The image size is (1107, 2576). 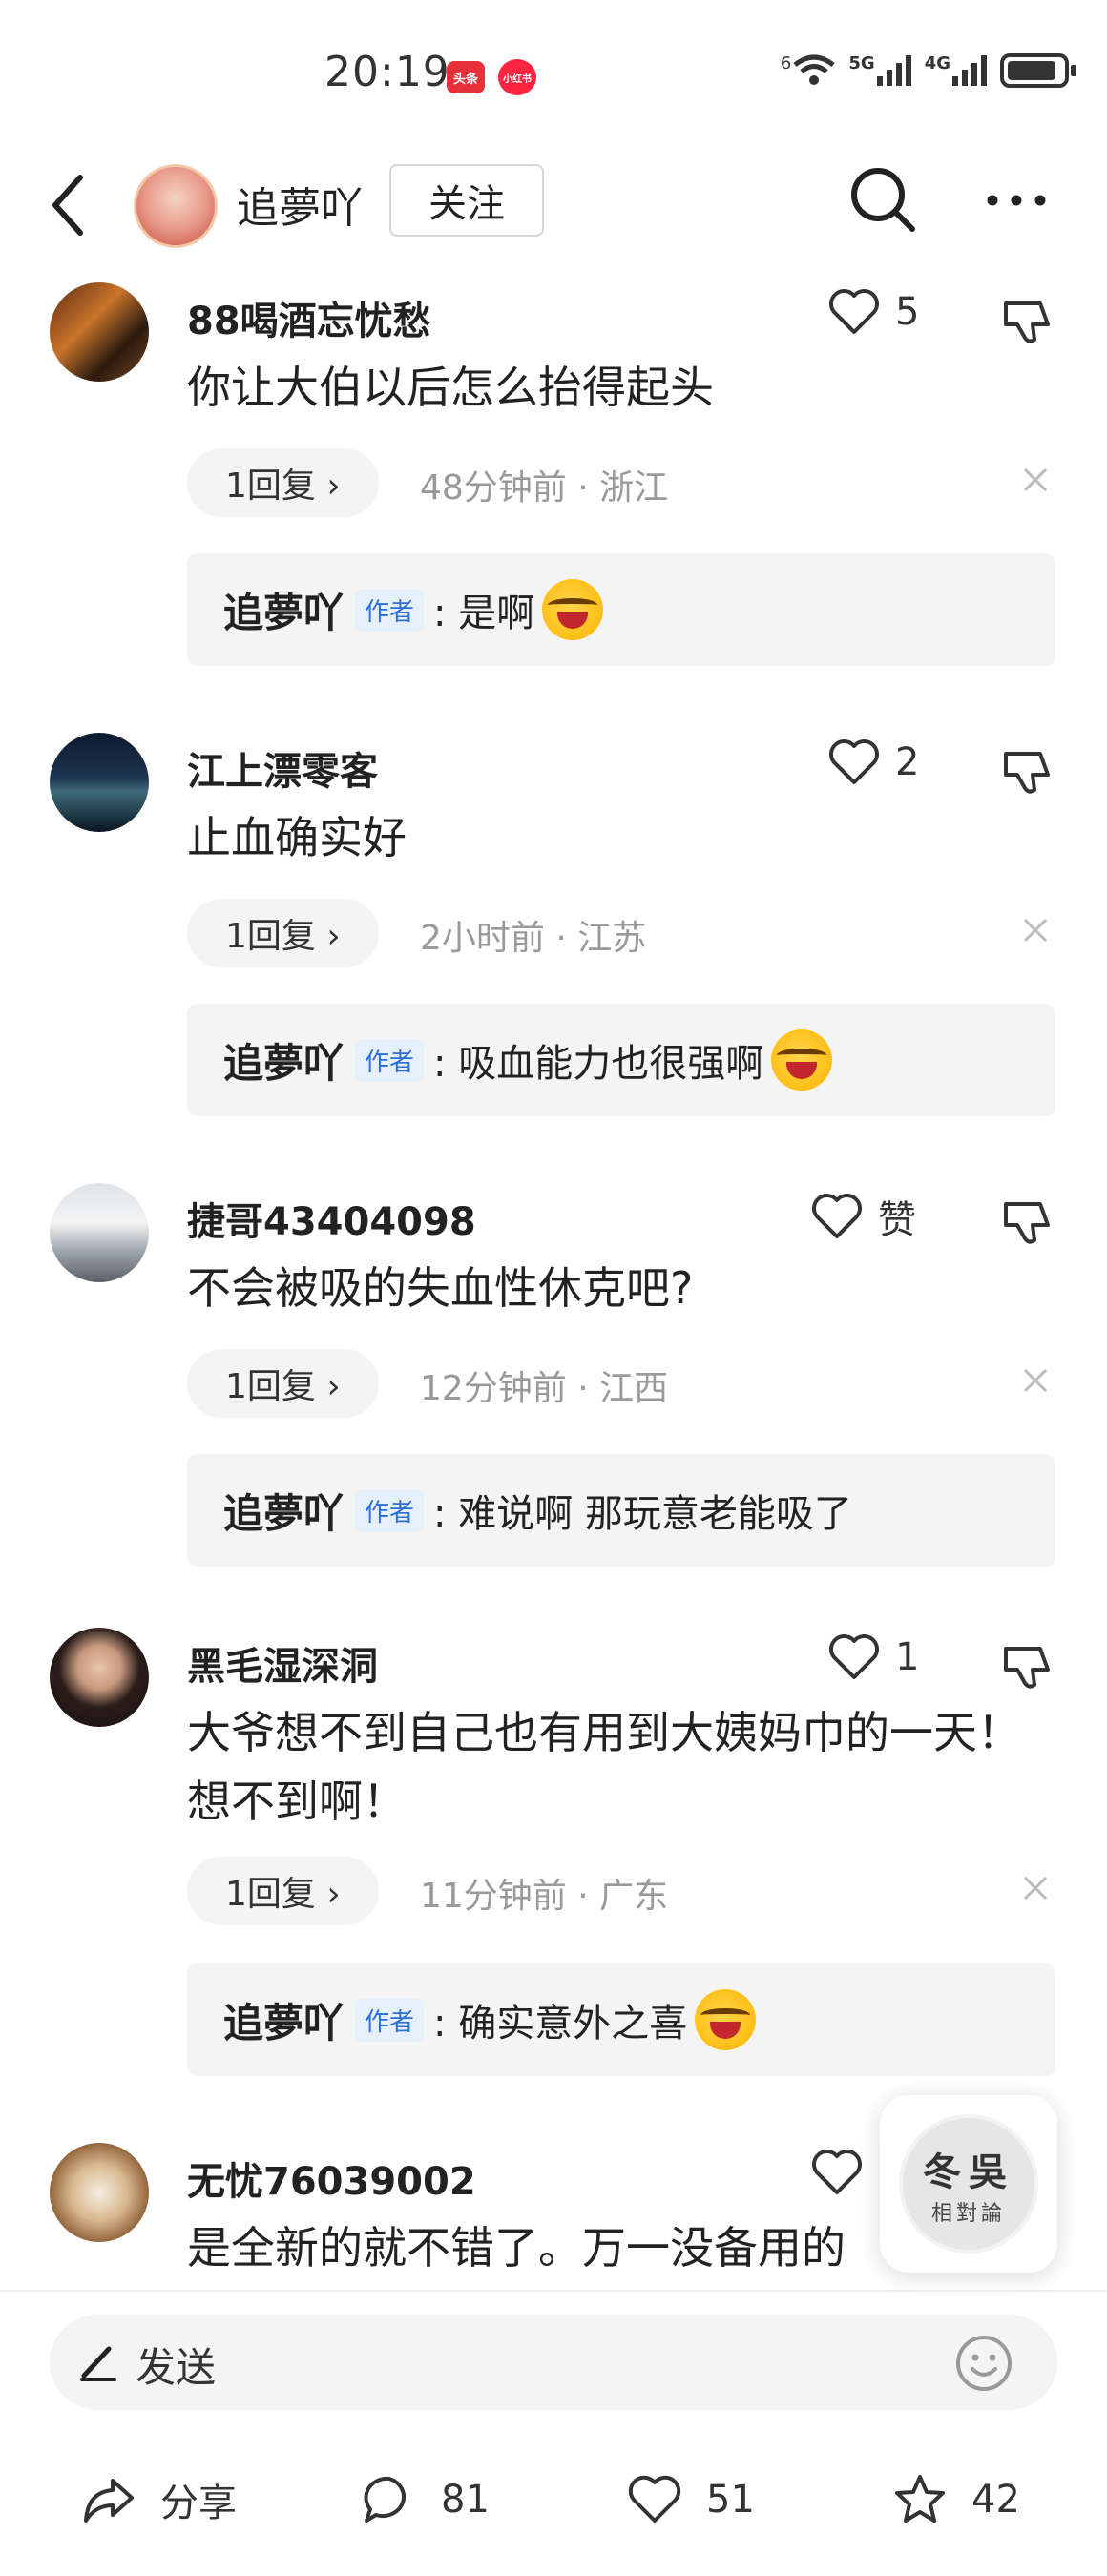 I want to click on like-button, so click(x=837, y=2172).